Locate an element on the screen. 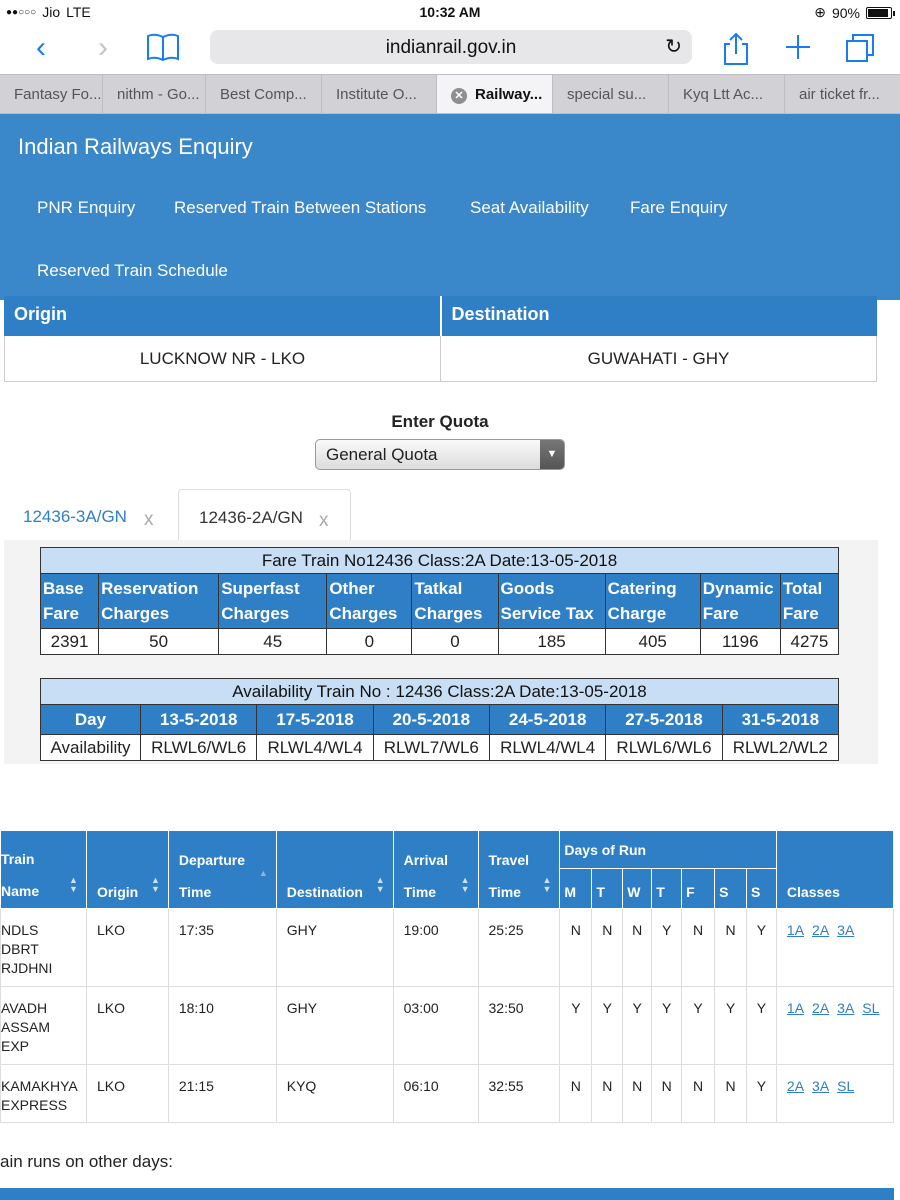  fare-superfast: 45 is located at coordinates (273, 641).